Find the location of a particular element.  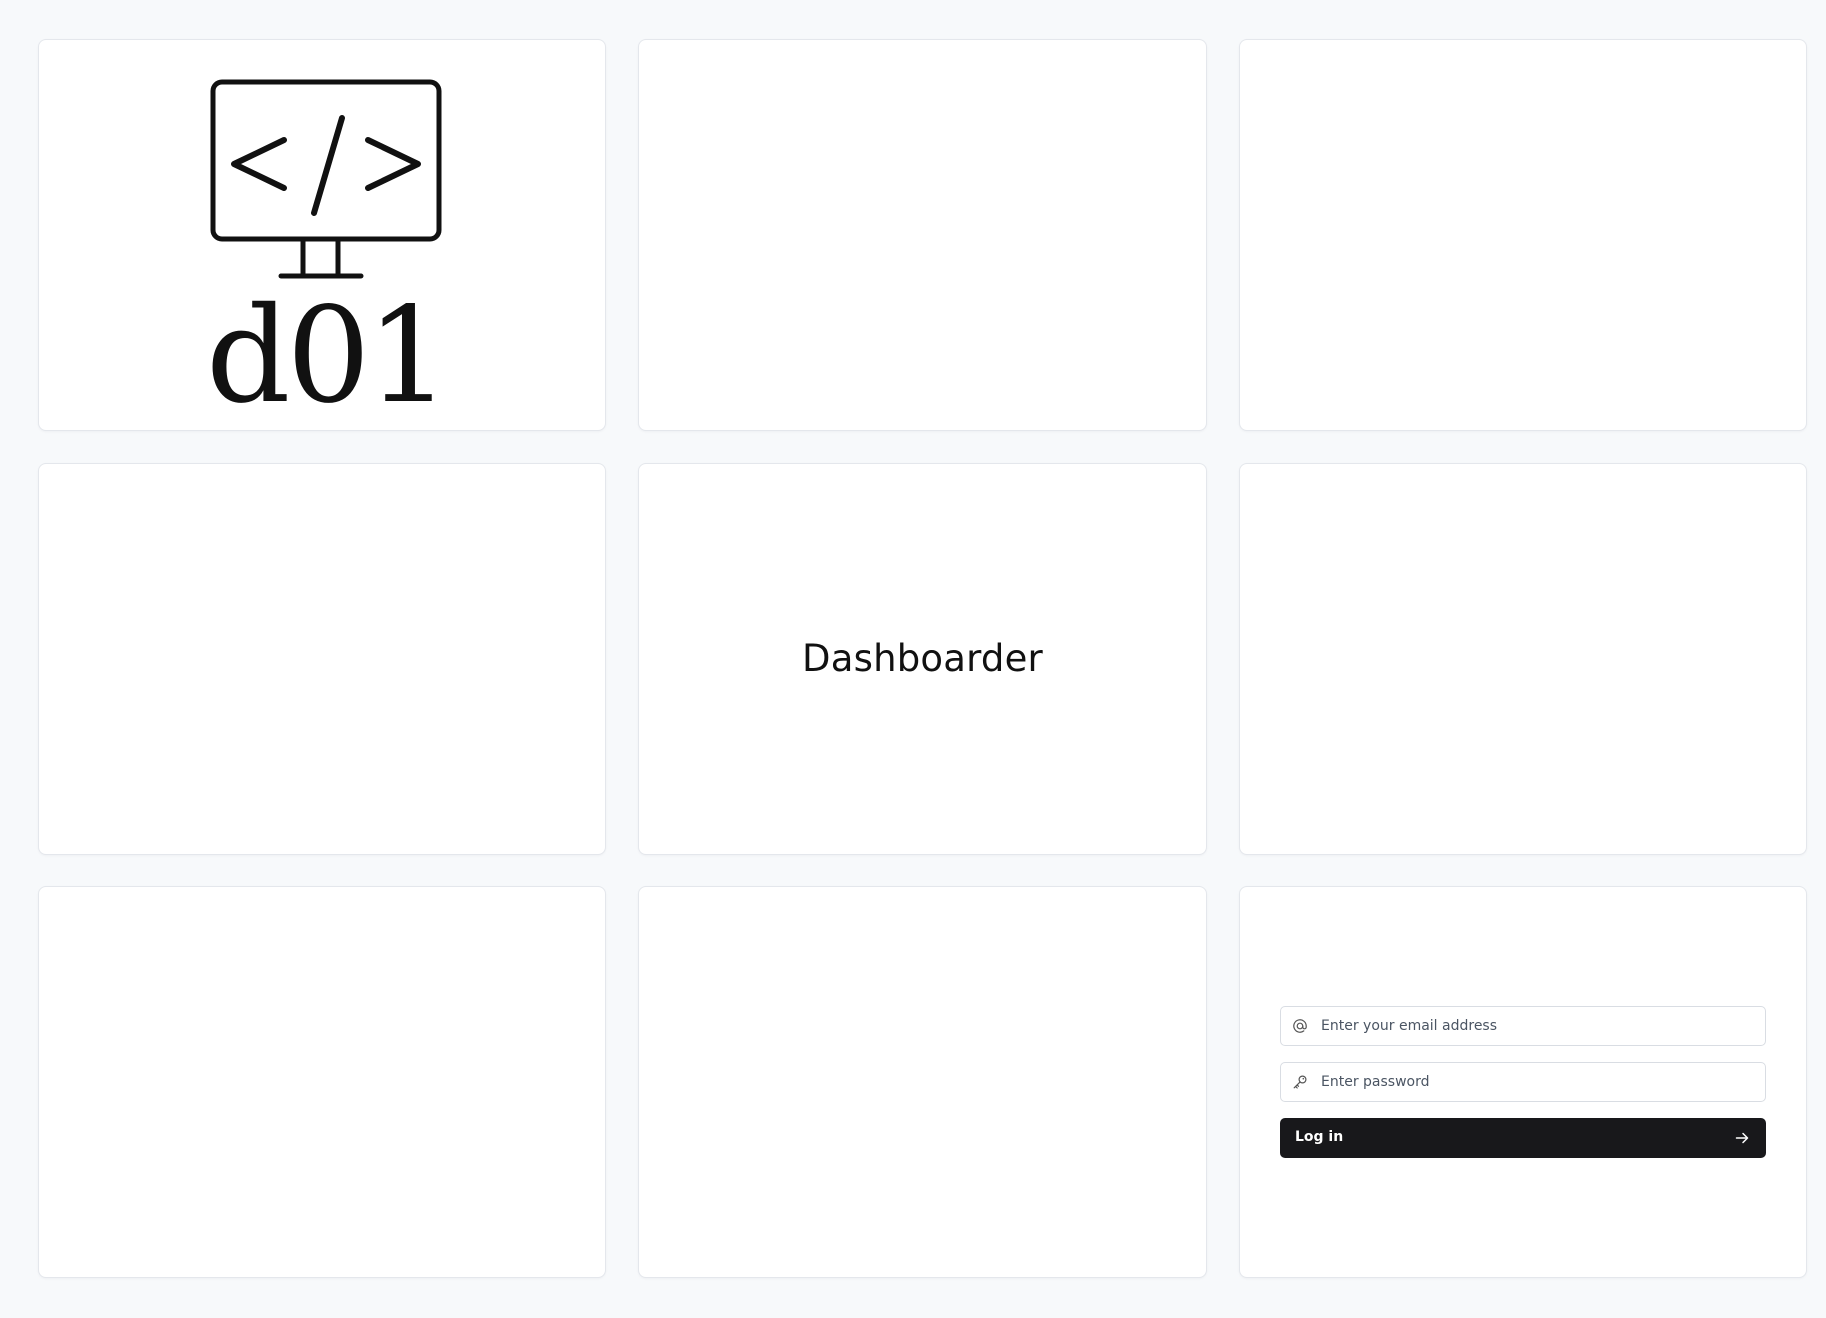

brand-card: Dashboarder is located at coordinates (922, 659).